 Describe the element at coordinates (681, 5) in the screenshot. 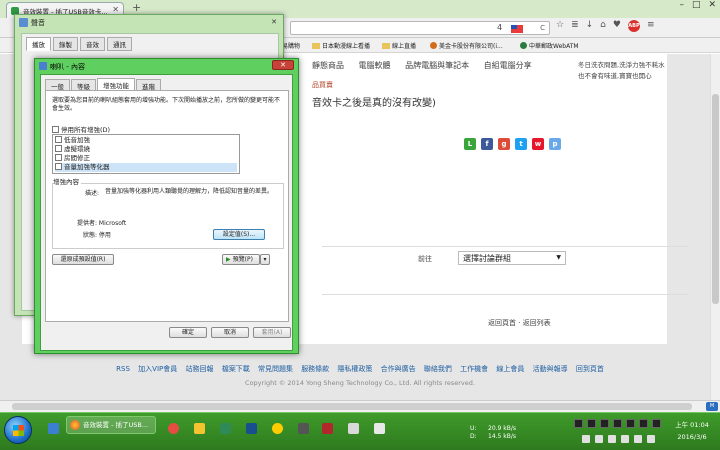

I see `minimize-icon: –` at that location.